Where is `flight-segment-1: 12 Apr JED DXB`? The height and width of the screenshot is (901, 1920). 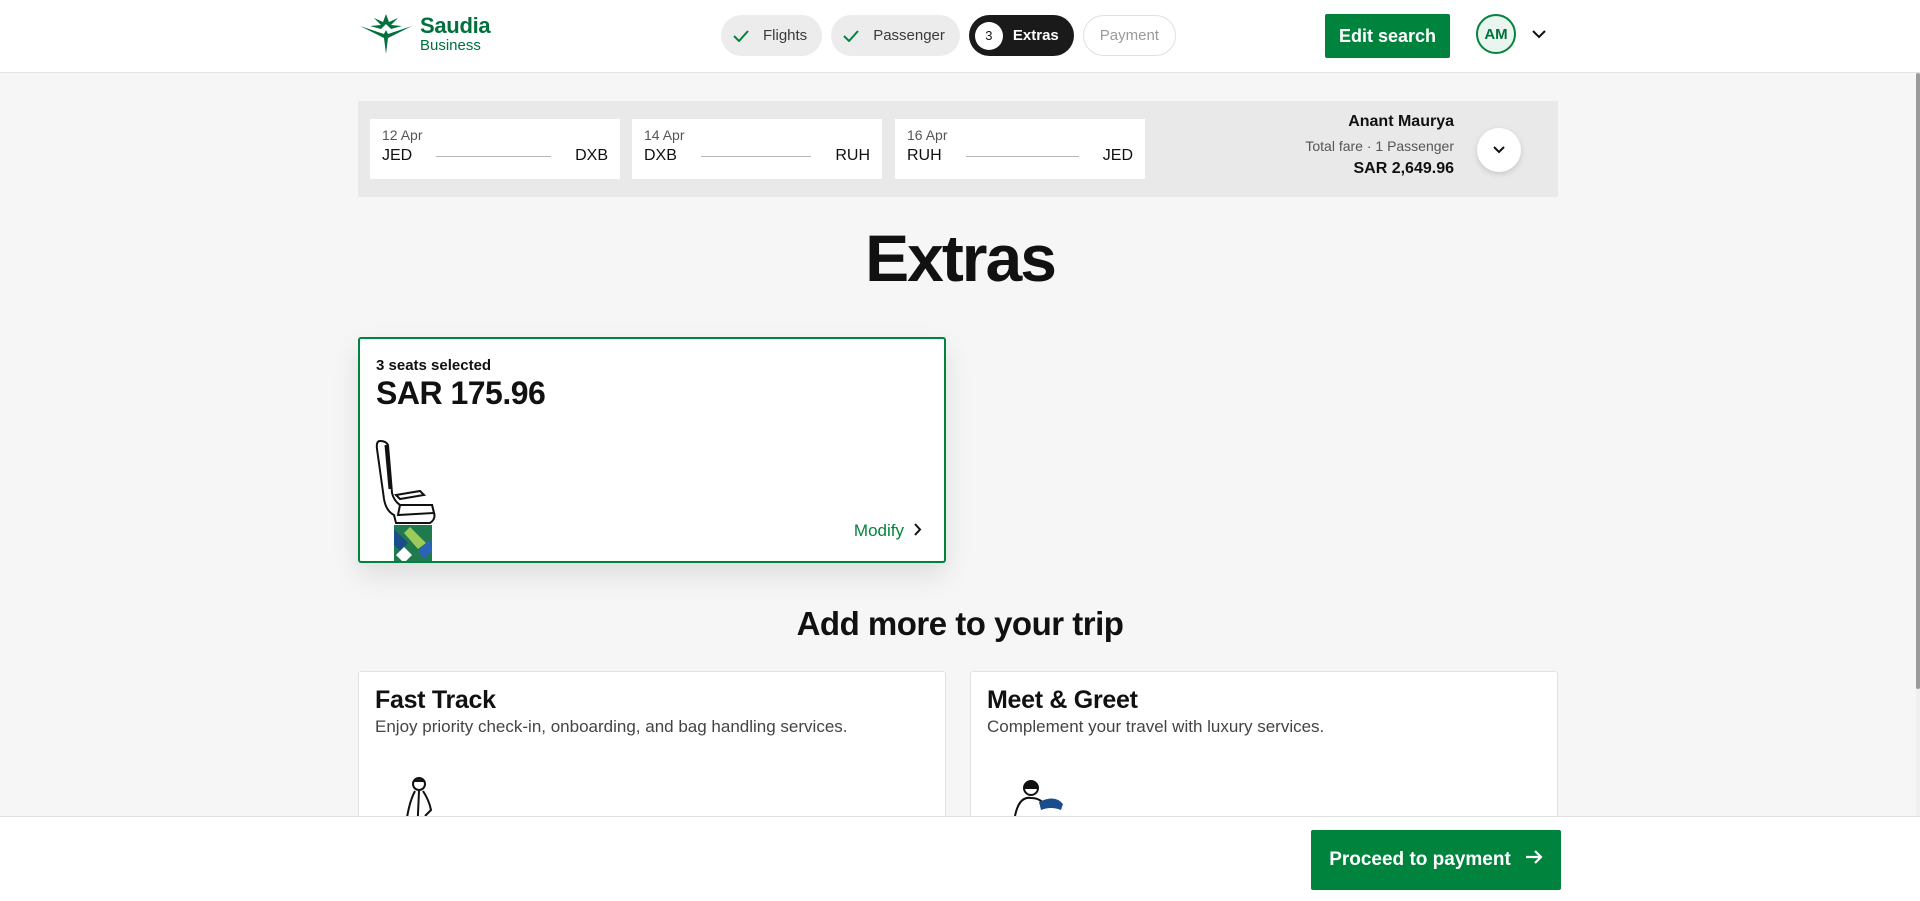
flight-segment-1: 12 Apr JED DXB is located at coordinates (495, 149).